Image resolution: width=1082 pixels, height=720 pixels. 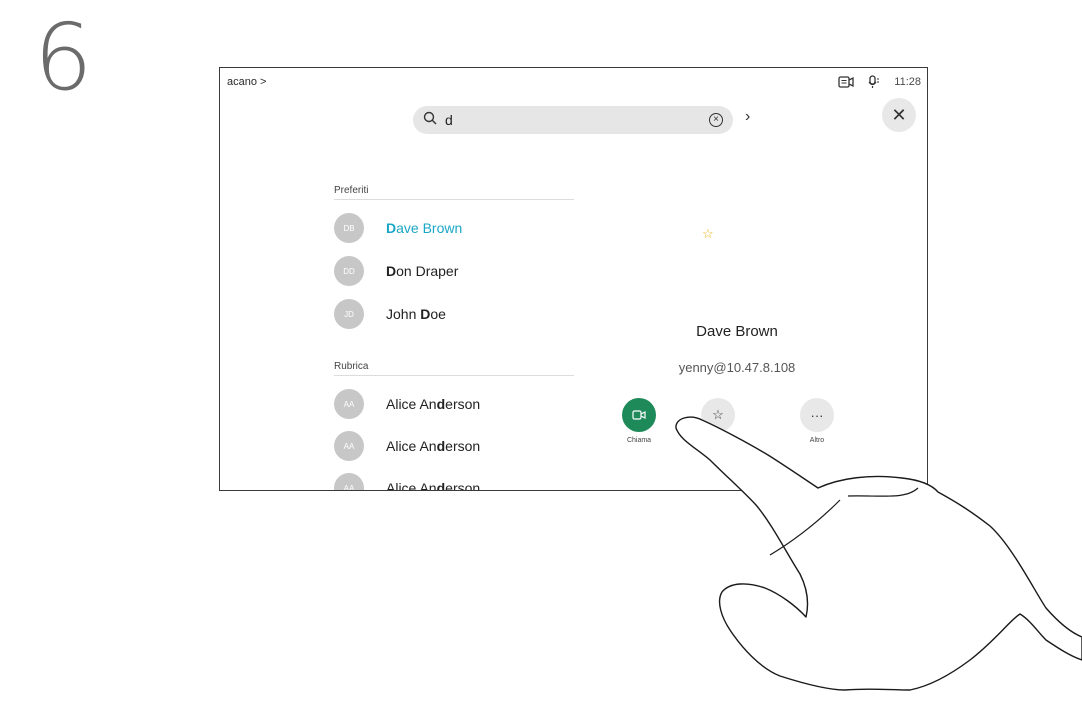 I want to click on more-label: Altro, so click(x=817, y=440).